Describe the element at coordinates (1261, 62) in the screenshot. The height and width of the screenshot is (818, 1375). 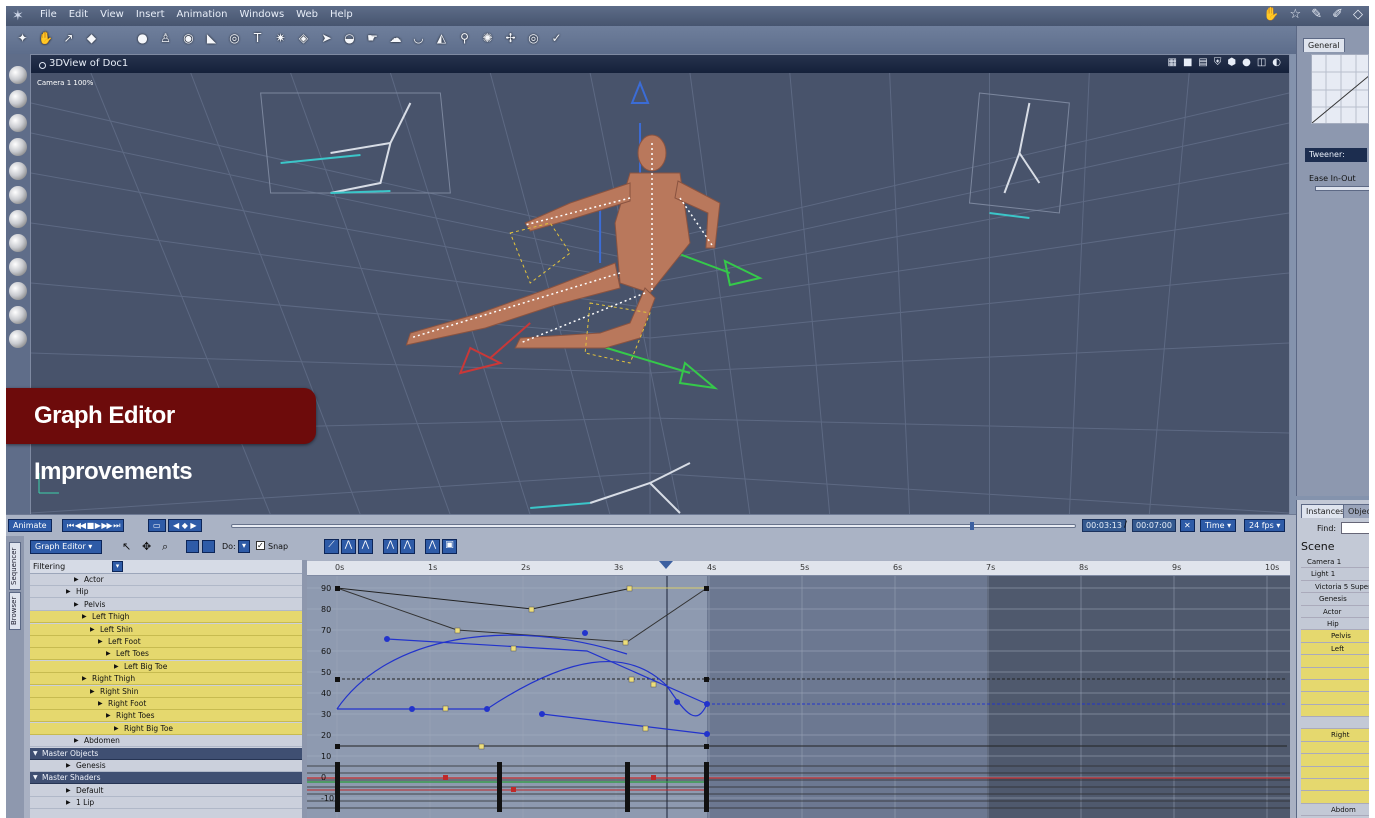
I see `cube-icon: ◫` at that location.